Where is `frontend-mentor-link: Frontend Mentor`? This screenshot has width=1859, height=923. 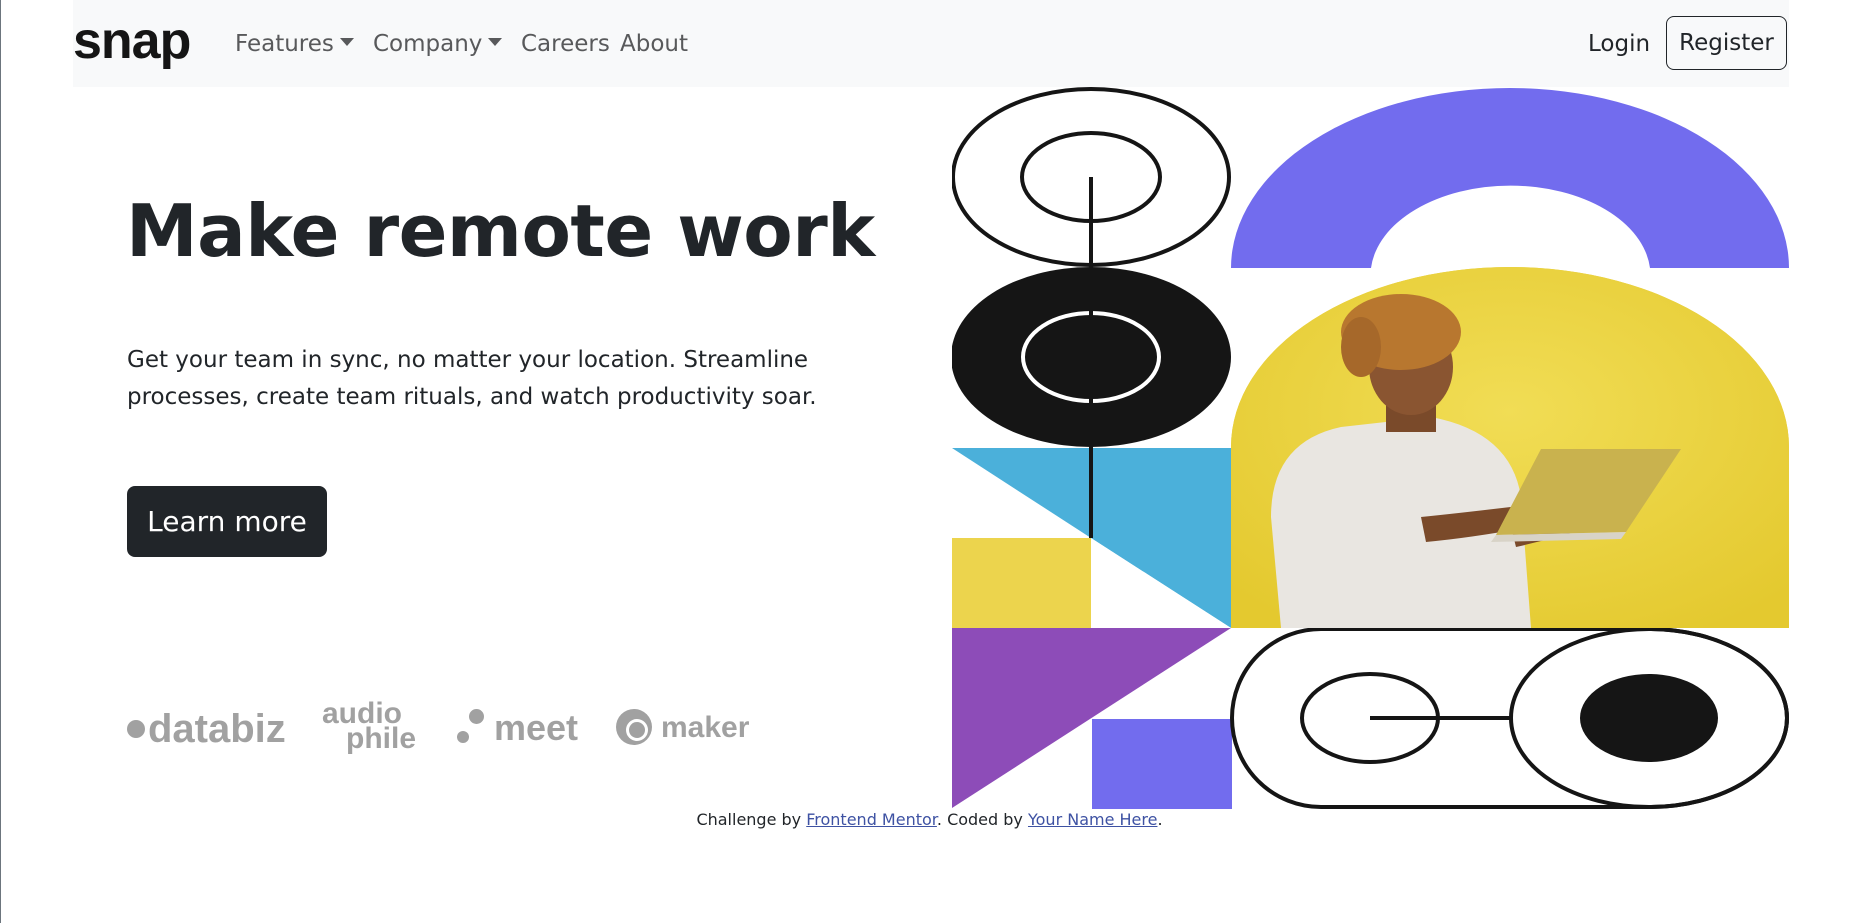
frontend-mentor-link: Frontend Mentor is located at coordinates (871, 819).